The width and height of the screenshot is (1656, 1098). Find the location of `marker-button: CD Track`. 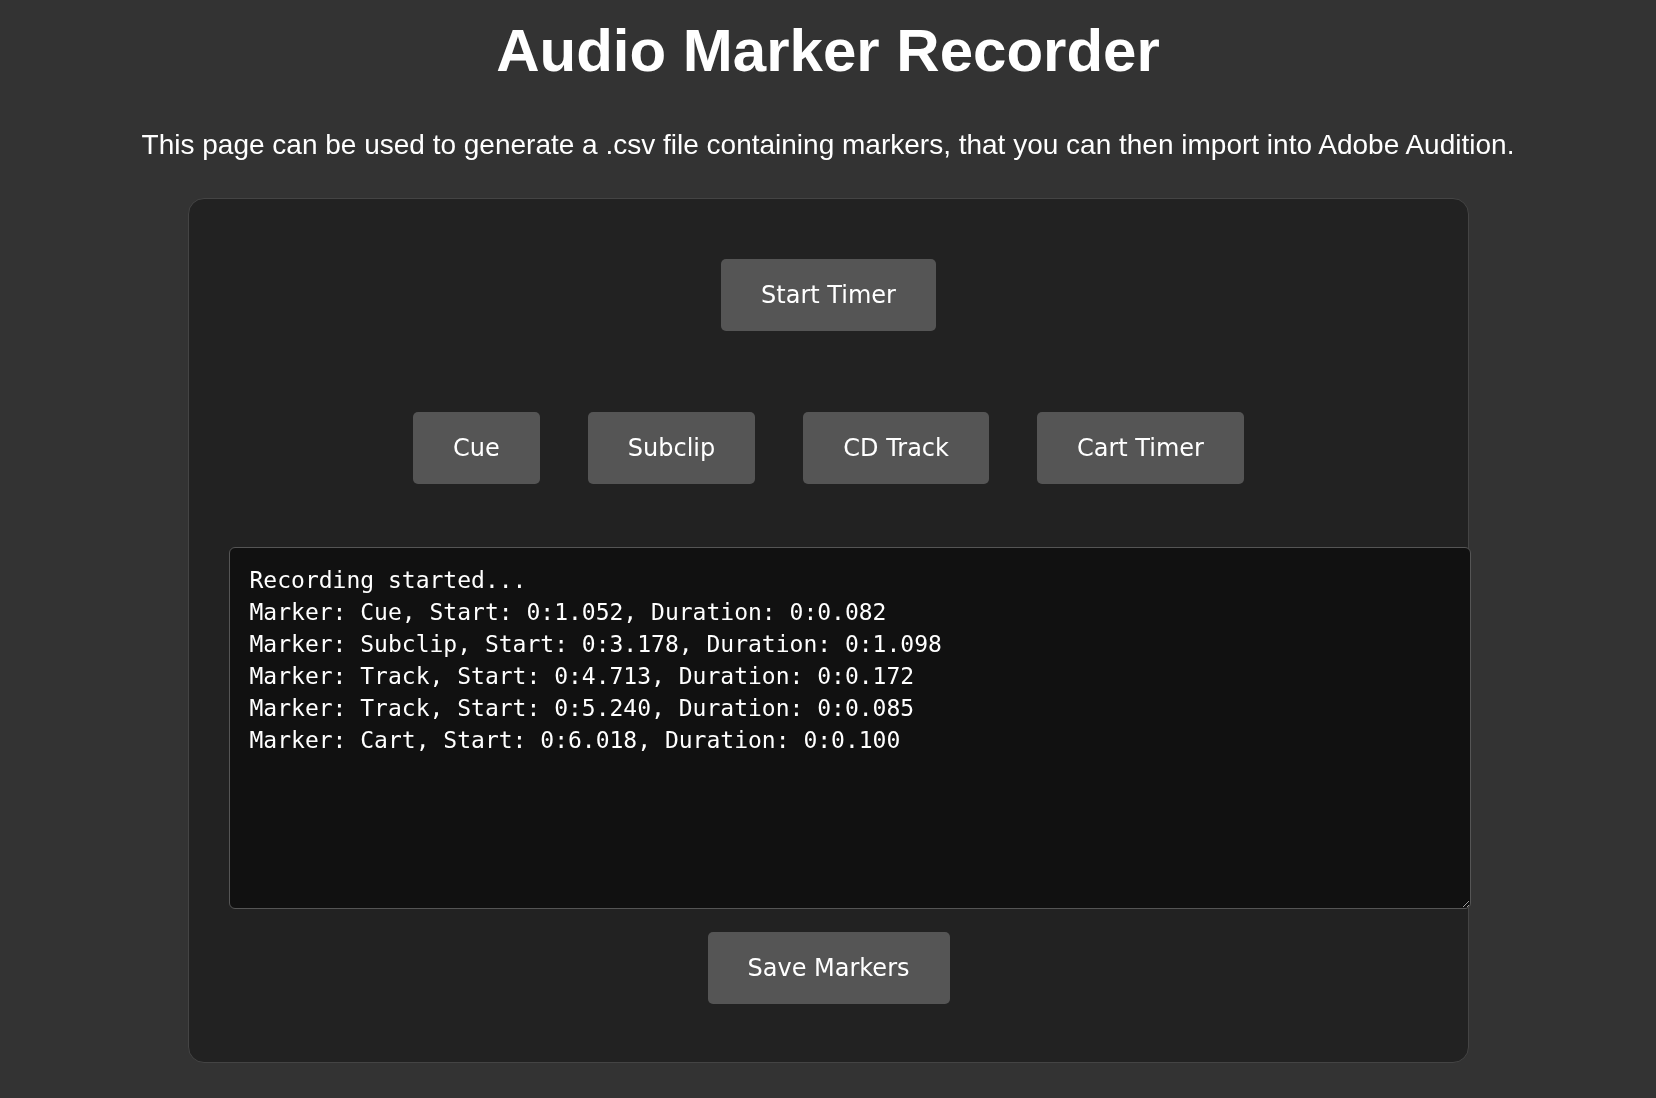

marker-button: CD Track is located at coordinates (896, 448).